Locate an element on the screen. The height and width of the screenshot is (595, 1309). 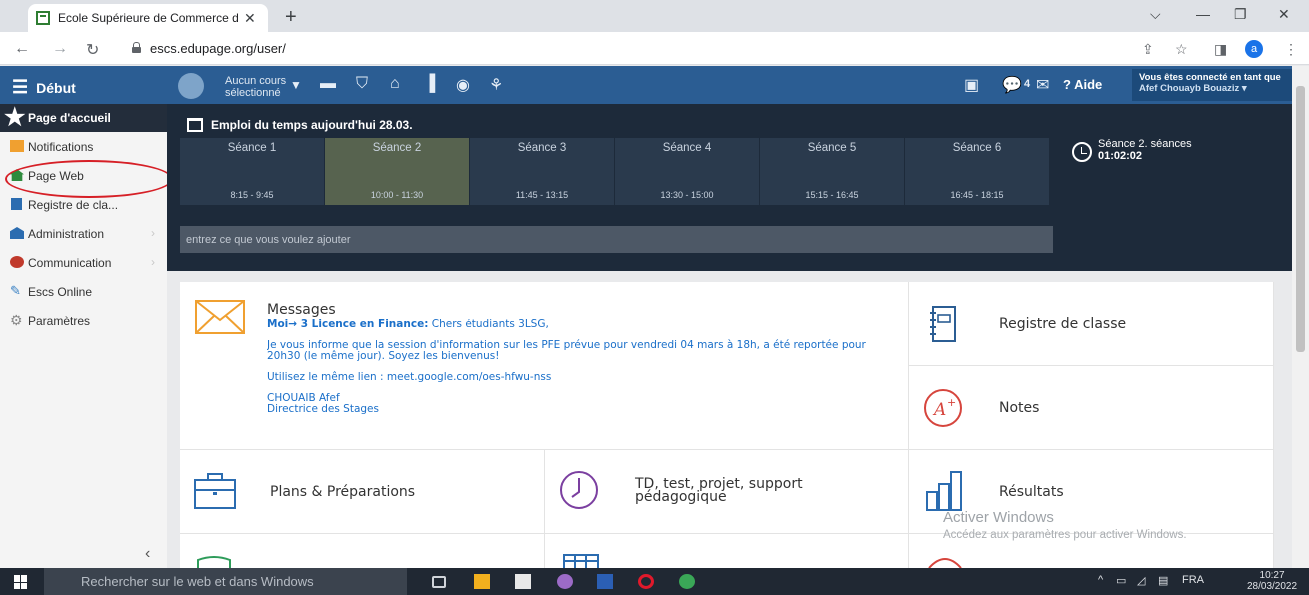
mail-icon: ✉ is located at coordinates (1042, 85).